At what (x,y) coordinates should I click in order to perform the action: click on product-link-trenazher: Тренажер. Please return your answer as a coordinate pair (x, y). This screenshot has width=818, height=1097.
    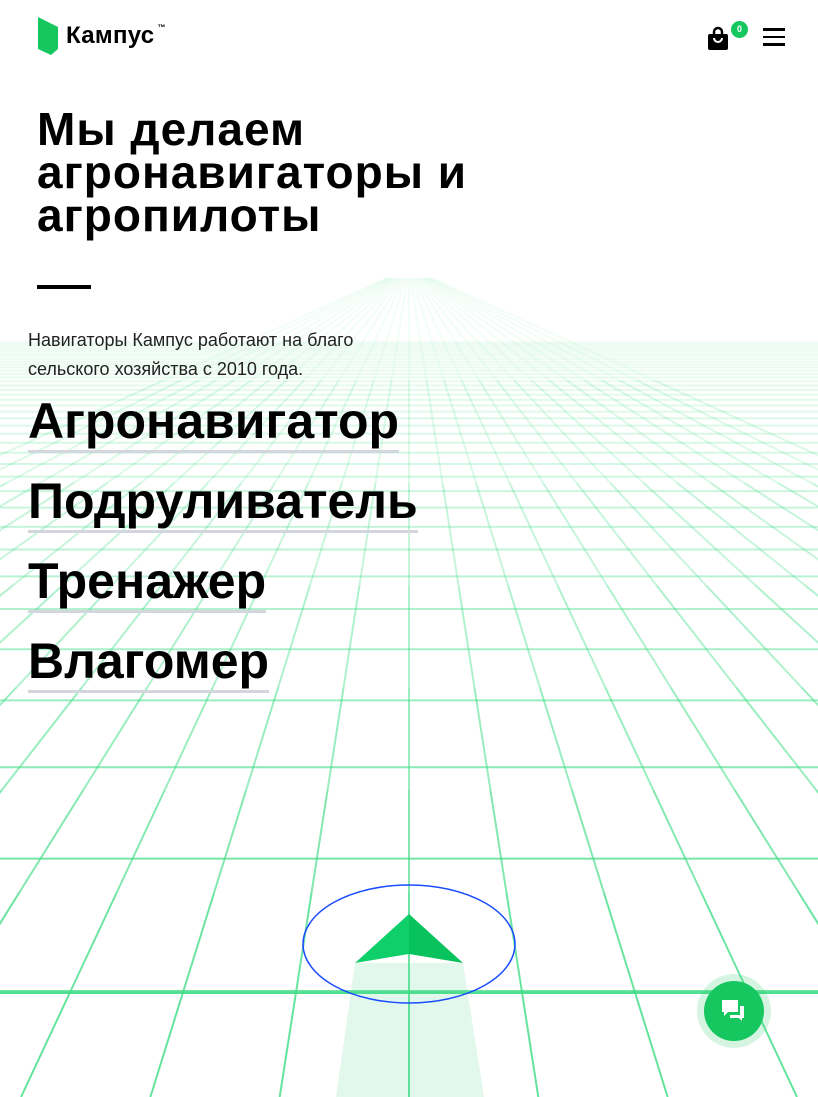
    Looking at the image, I should click on (147, 582).